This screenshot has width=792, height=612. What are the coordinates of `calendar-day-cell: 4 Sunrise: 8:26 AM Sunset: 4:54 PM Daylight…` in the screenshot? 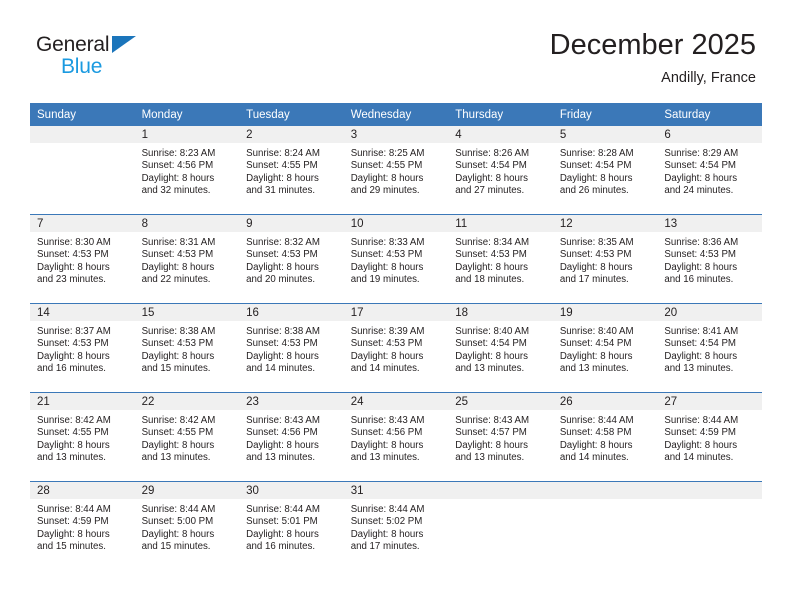 It's located at (500, 170).